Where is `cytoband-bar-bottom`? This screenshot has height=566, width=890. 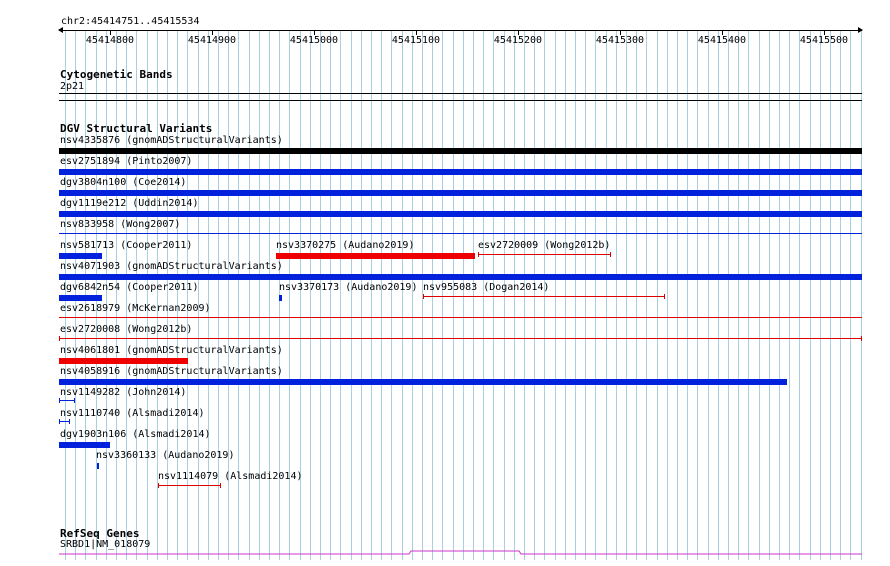
cytoband-bar-bottom is located at coordinates (460, 100).